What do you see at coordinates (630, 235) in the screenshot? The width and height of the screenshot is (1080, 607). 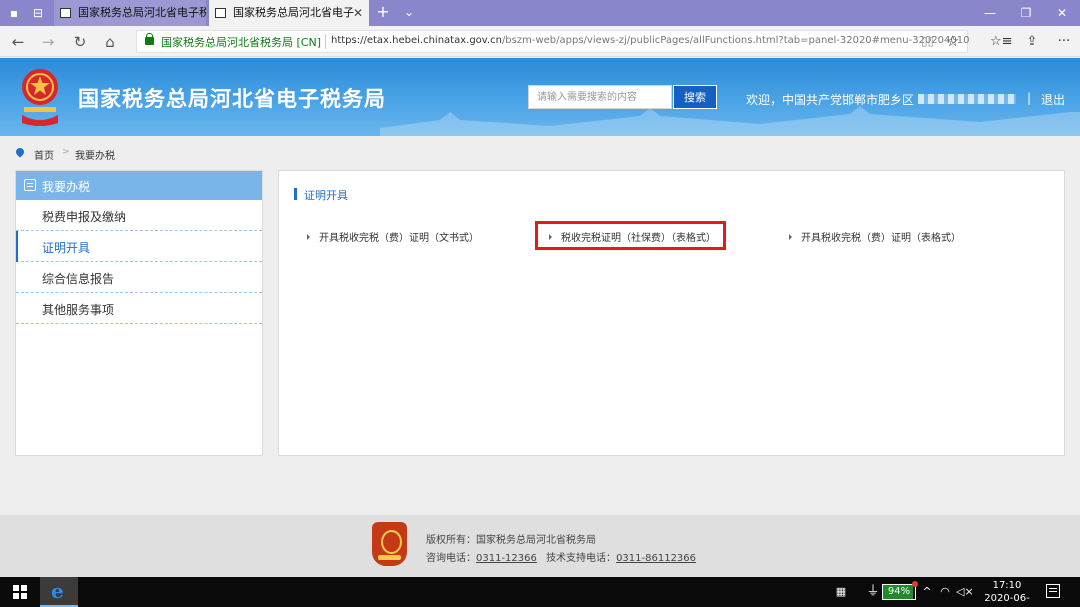 I see `highlight-annotation-box` at bounding box center [630, 235].